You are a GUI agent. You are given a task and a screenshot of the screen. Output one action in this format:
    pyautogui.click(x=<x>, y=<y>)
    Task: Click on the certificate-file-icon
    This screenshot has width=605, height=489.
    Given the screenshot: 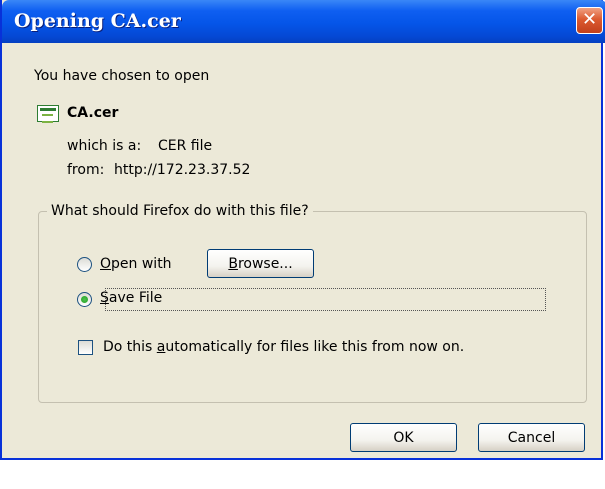 What is the action you would take?
    pyautogui.click(x=48, y=114)
    